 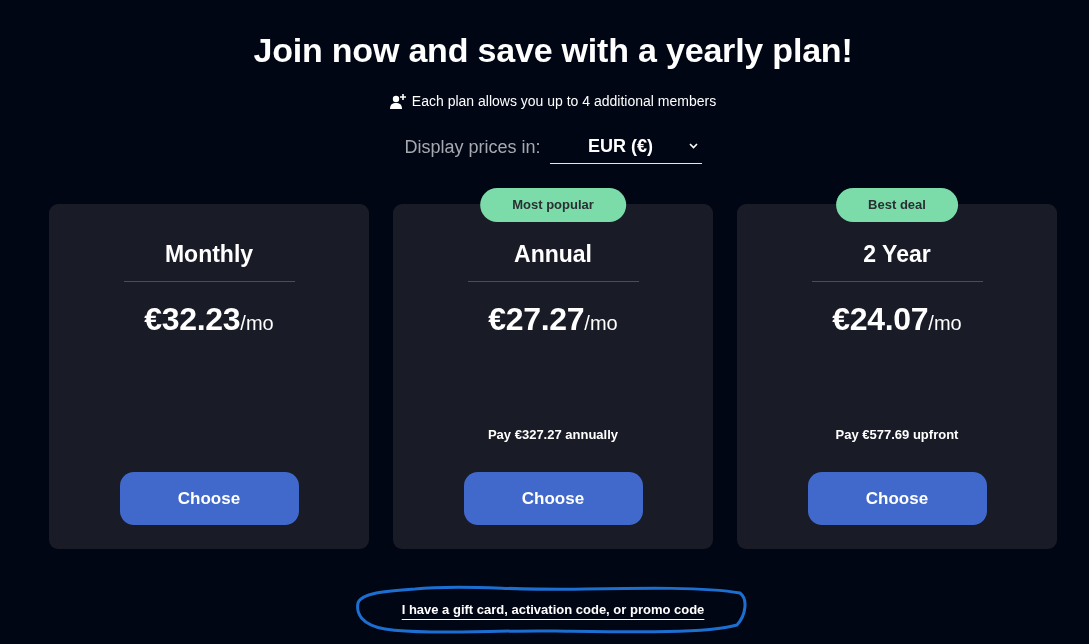 What do you see at coordinates (553, 254) in the screenshot?
I see `plan-name: Annual` at bounding box center [553, 254].